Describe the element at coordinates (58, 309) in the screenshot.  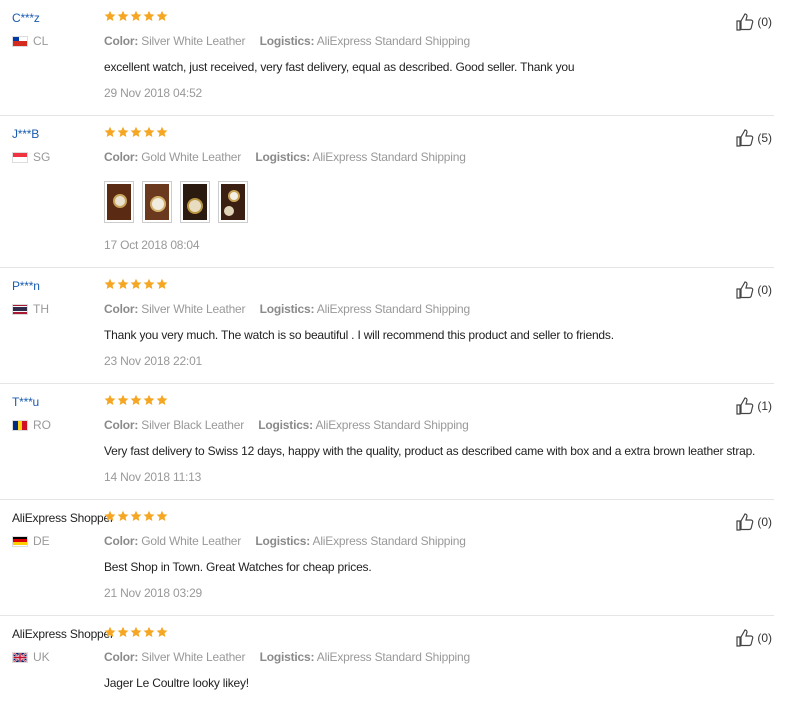
I see `reviewer-country: TH` at that location.